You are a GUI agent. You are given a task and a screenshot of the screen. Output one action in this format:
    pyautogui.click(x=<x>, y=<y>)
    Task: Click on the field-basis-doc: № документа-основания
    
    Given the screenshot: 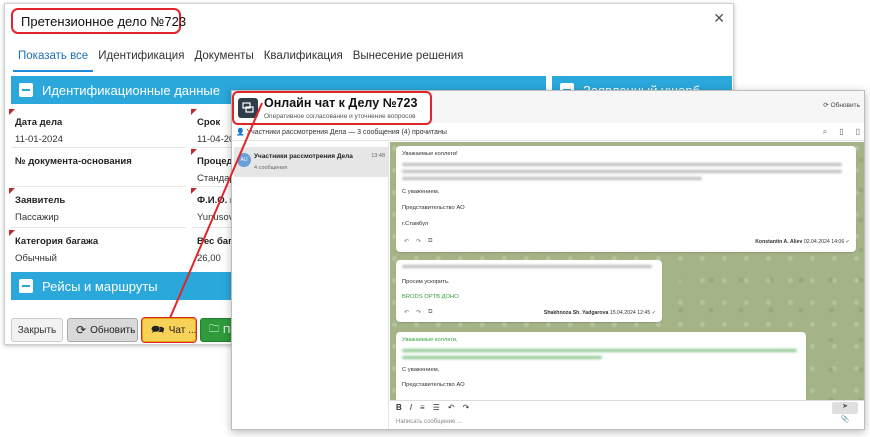 What is the action you would take?
    pyautogui.click(x=73, y=161)
    